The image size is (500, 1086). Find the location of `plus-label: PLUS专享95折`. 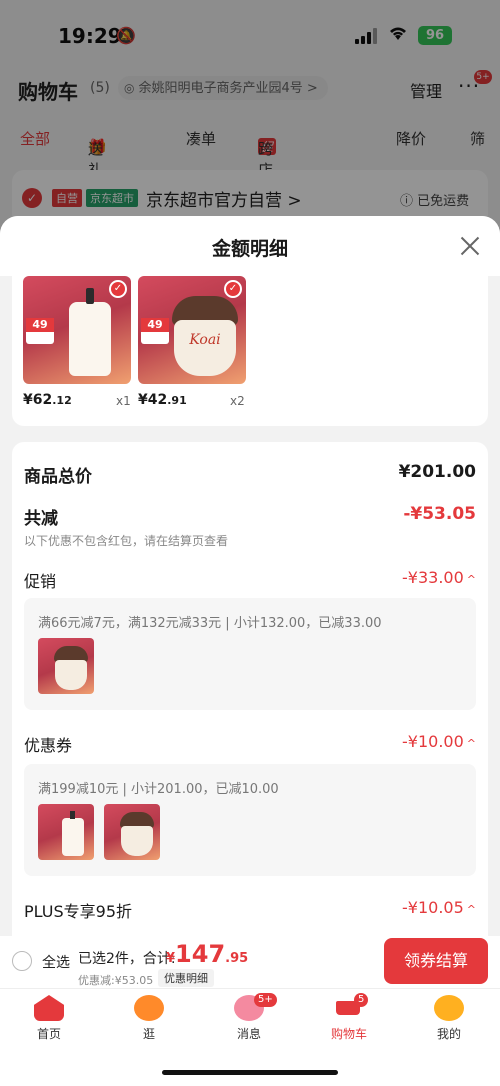

plus-label: PLUS专享95折 is located at coordinates (78, 911).